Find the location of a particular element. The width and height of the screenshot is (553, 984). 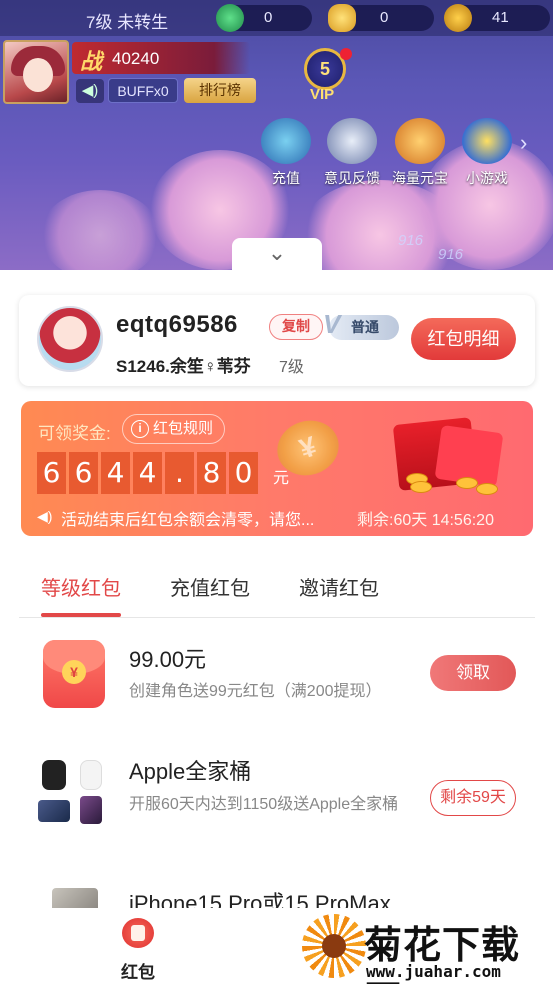

claim-button: 领取 is located at coordinates (473, 673).